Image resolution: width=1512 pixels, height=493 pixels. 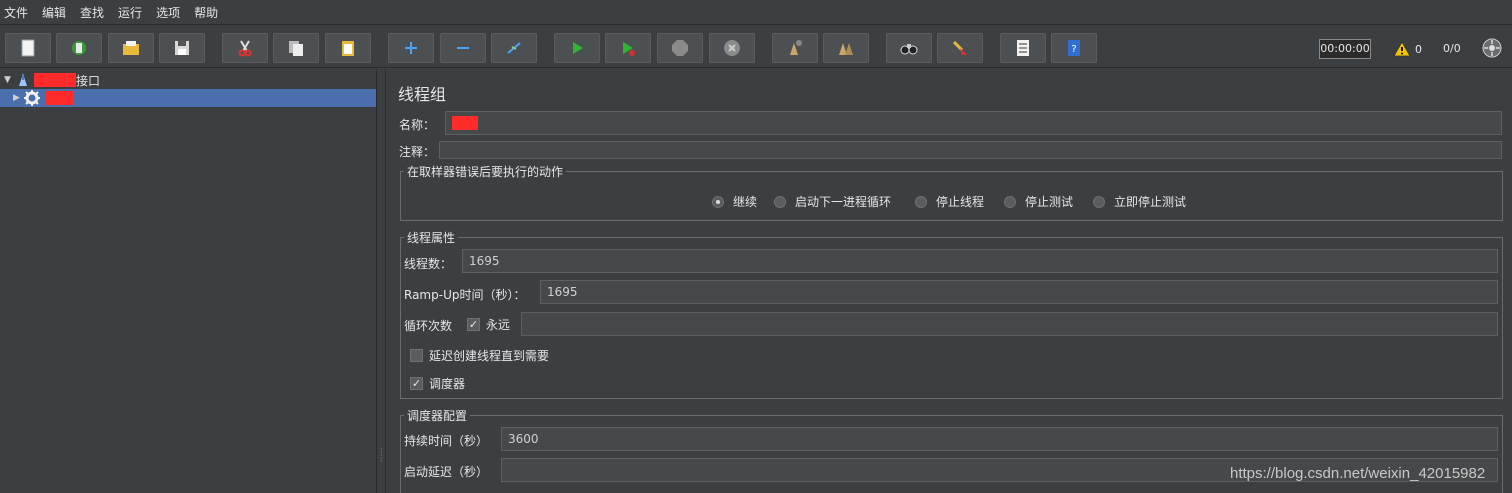 I want to click on rampup-label: Ramp-Up时间（秒）：, so click(x=465, y=295).